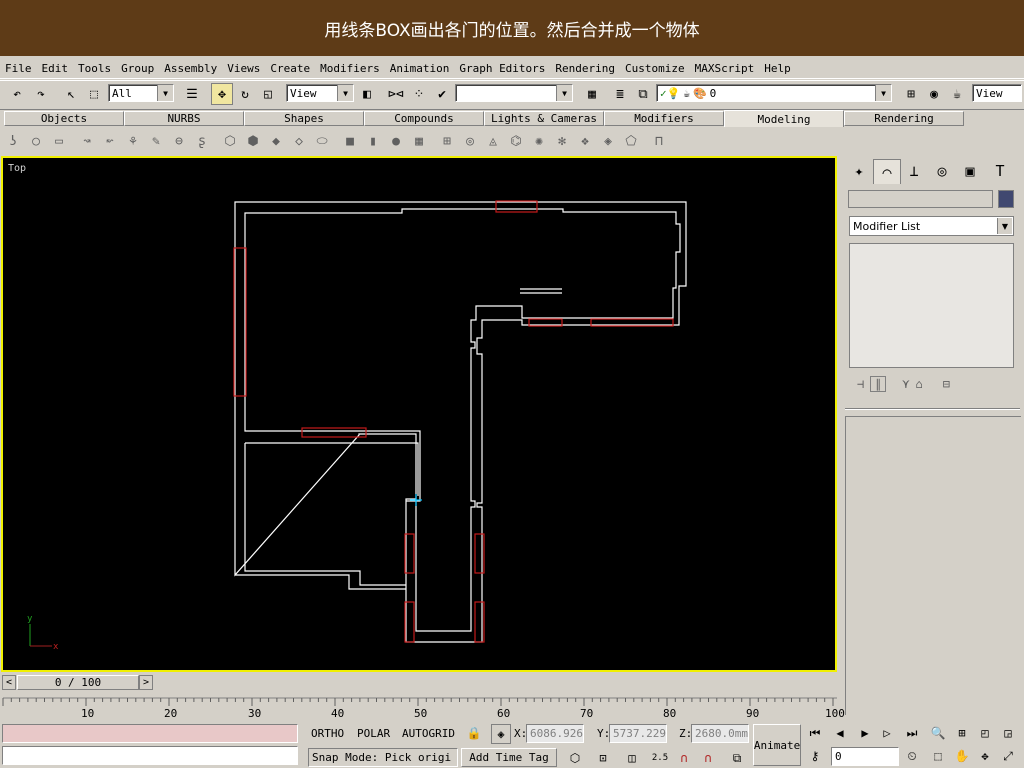 Image resolution: width=1024 pixels, height=768 pixels. Describe the element at coordinates (373, 141) in the screenshot. I see `cylinder-icon: ▮` at that location.